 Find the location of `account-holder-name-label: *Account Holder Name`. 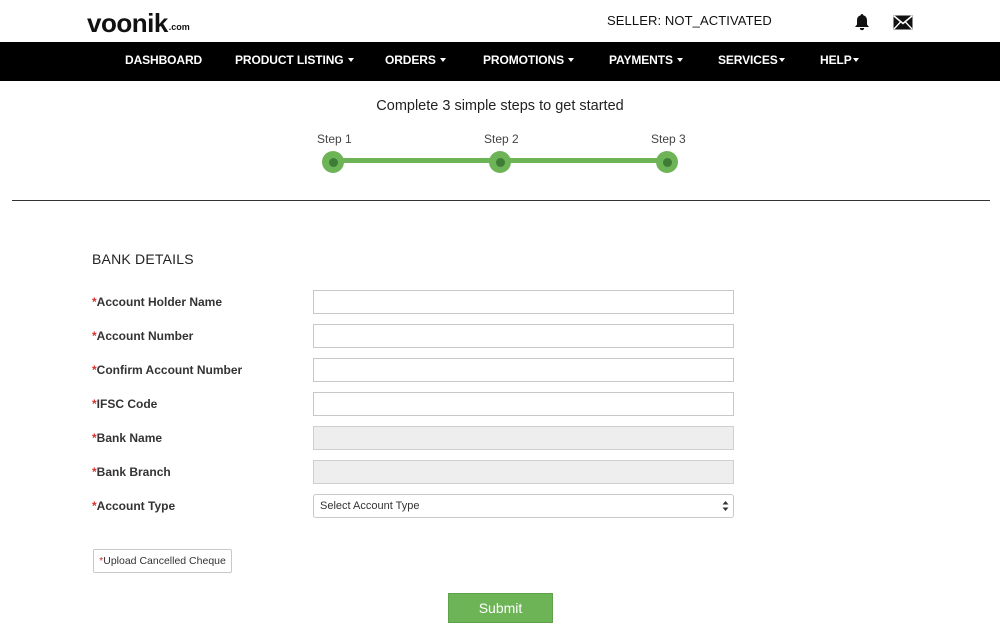

account-holder-name-label: *Account Holder Name is located at coordinates (157, 302).